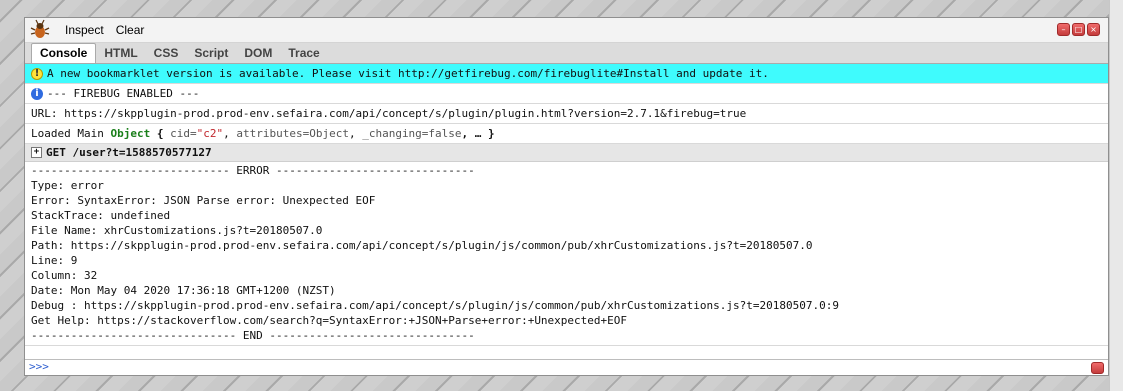 Image resolution: width=1123 pixels, height=391 pixels. I want to click on clear-button: Clear, so click(130, 30).